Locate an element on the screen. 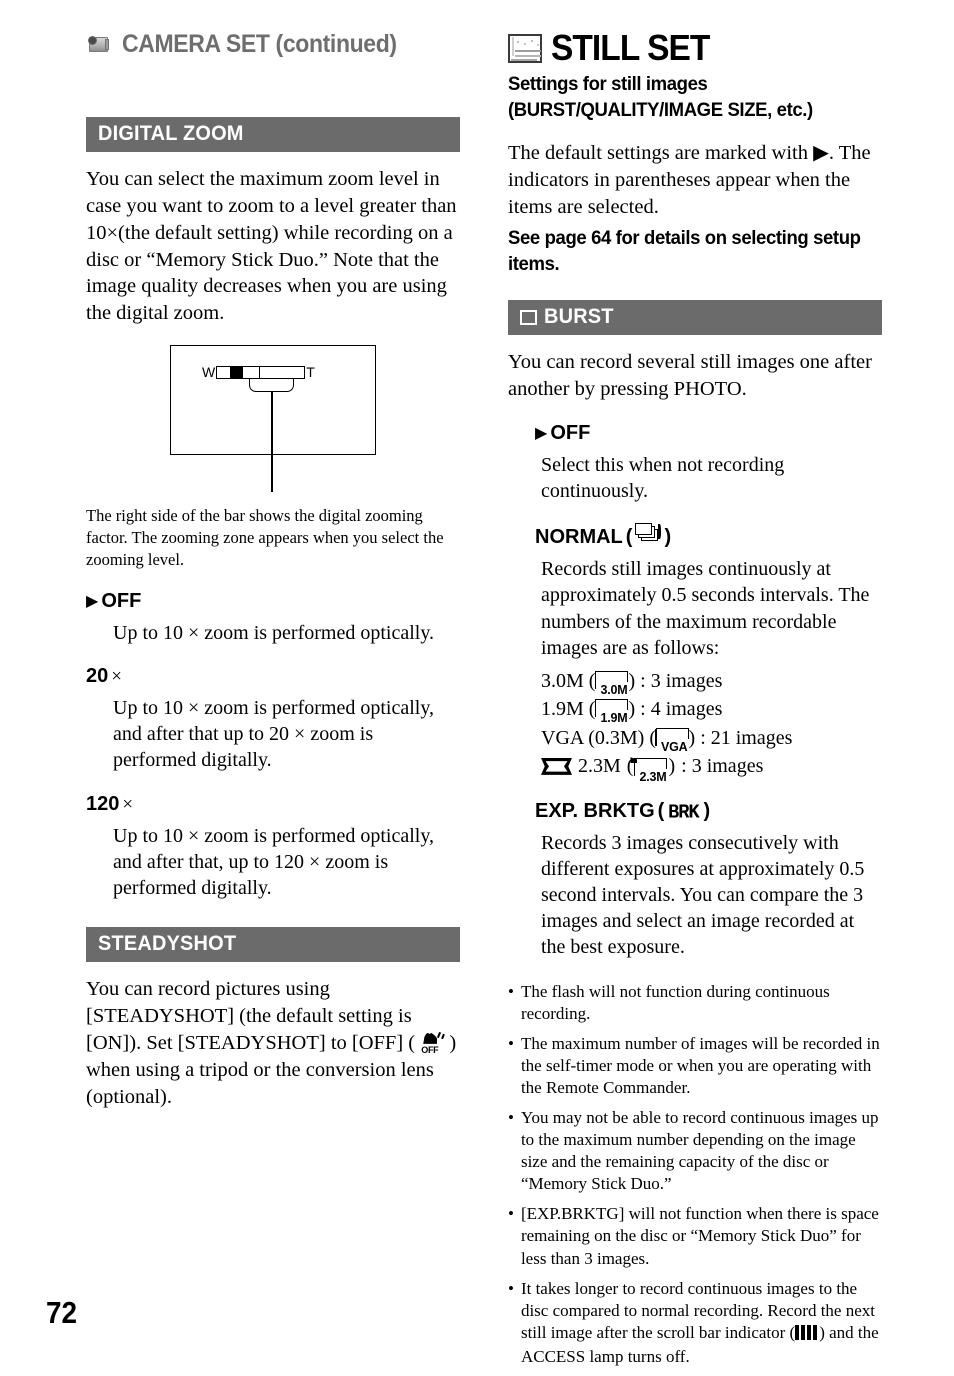  burst-option-heading-normal: NORMAL ( ) is located at coordinates (708, 536).